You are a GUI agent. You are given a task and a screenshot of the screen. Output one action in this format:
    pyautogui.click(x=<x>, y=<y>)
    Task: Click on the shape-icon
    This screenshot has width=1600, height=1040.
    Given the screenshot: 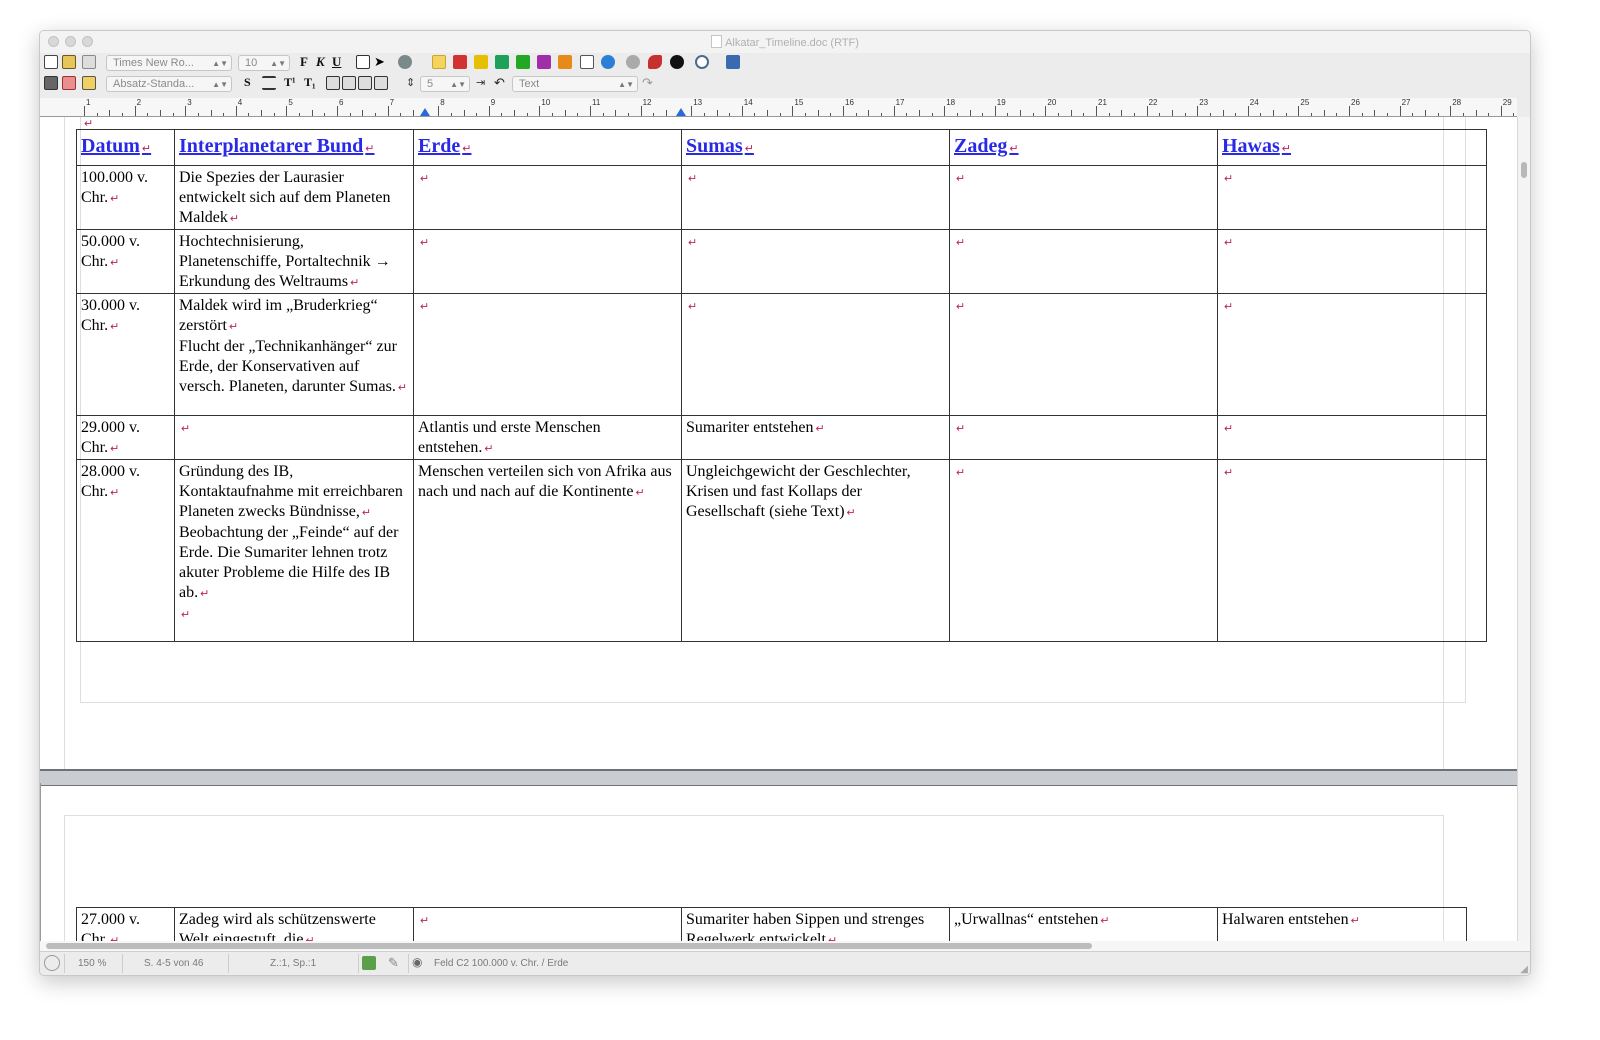 What is the action you would take?
    pyautogui.click(x=405, y=62)
    